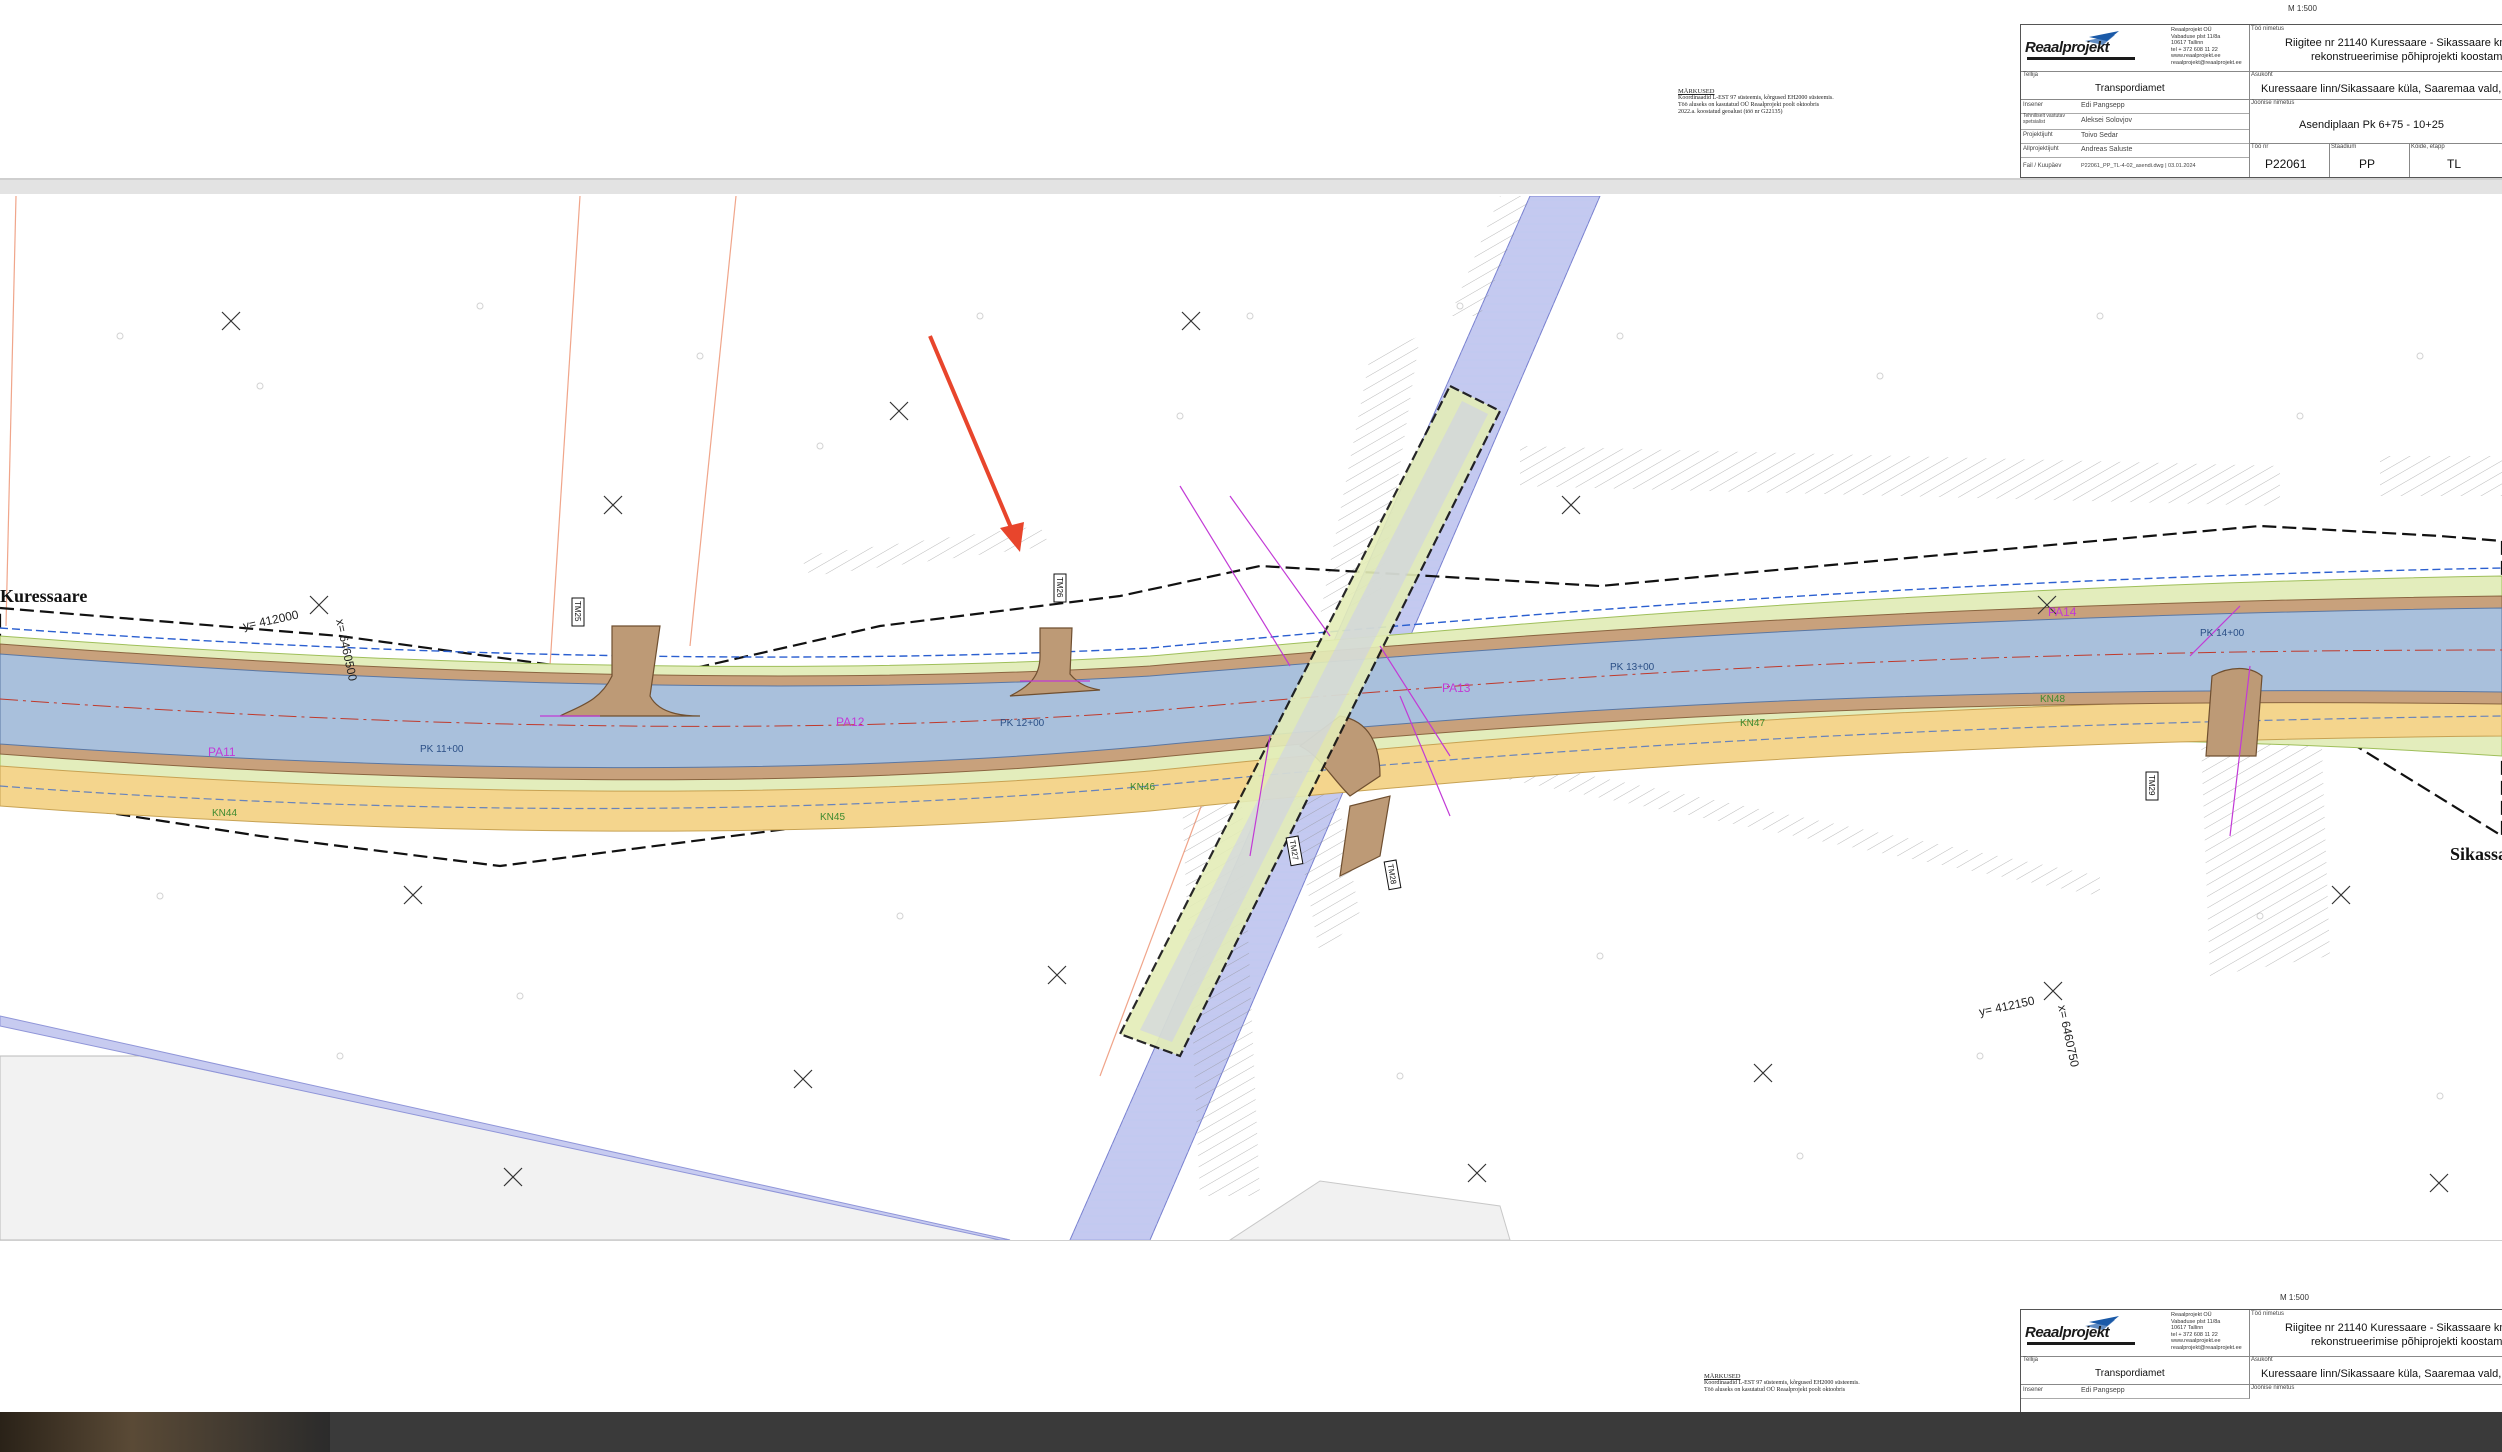  I want to click on stage-cell: Staadium PP, so click(2369, 160).